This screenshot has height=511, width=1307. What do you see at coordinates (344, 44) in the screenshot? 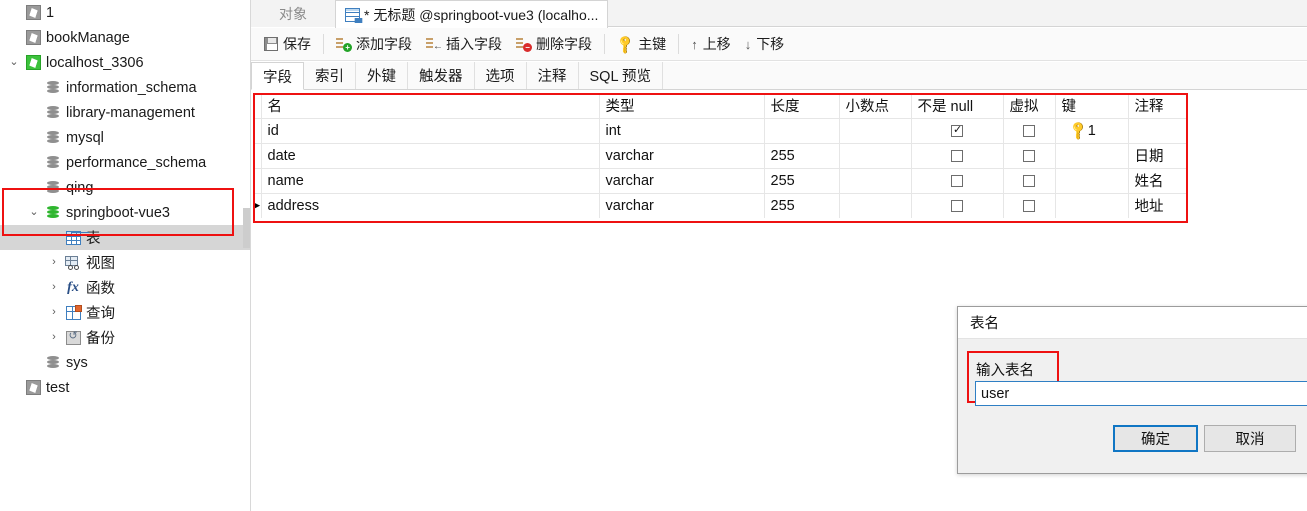
I see `add-field-icon: +` at bounding box center [344, 44].